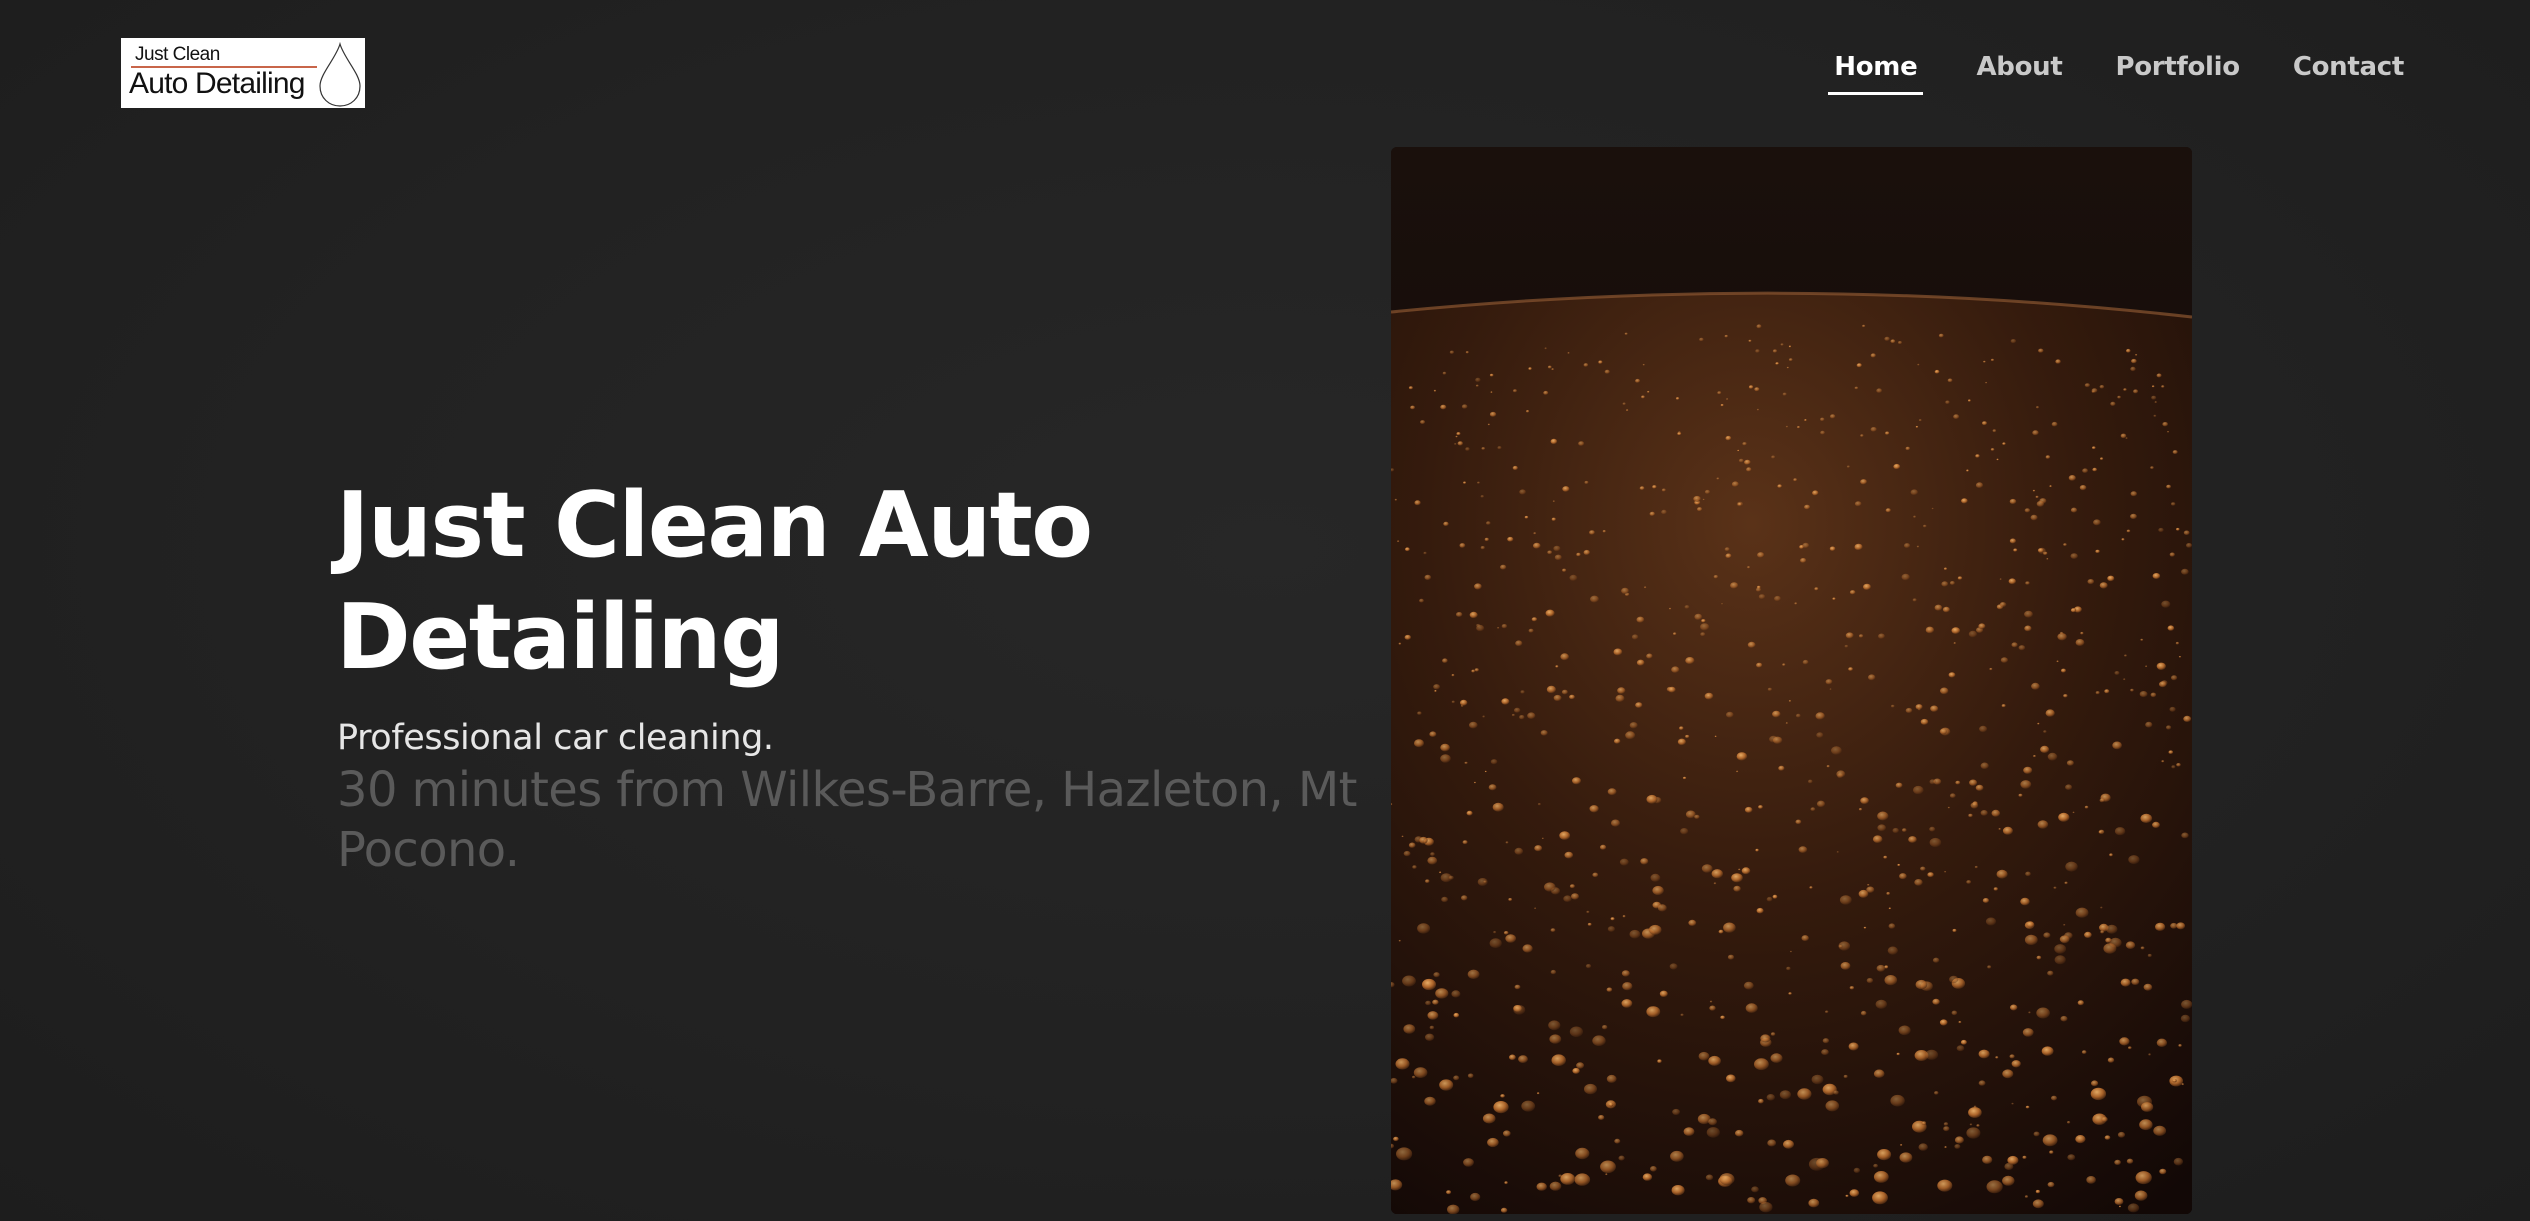  I want to click on nav-contact: Contact, so click(2348, 73).